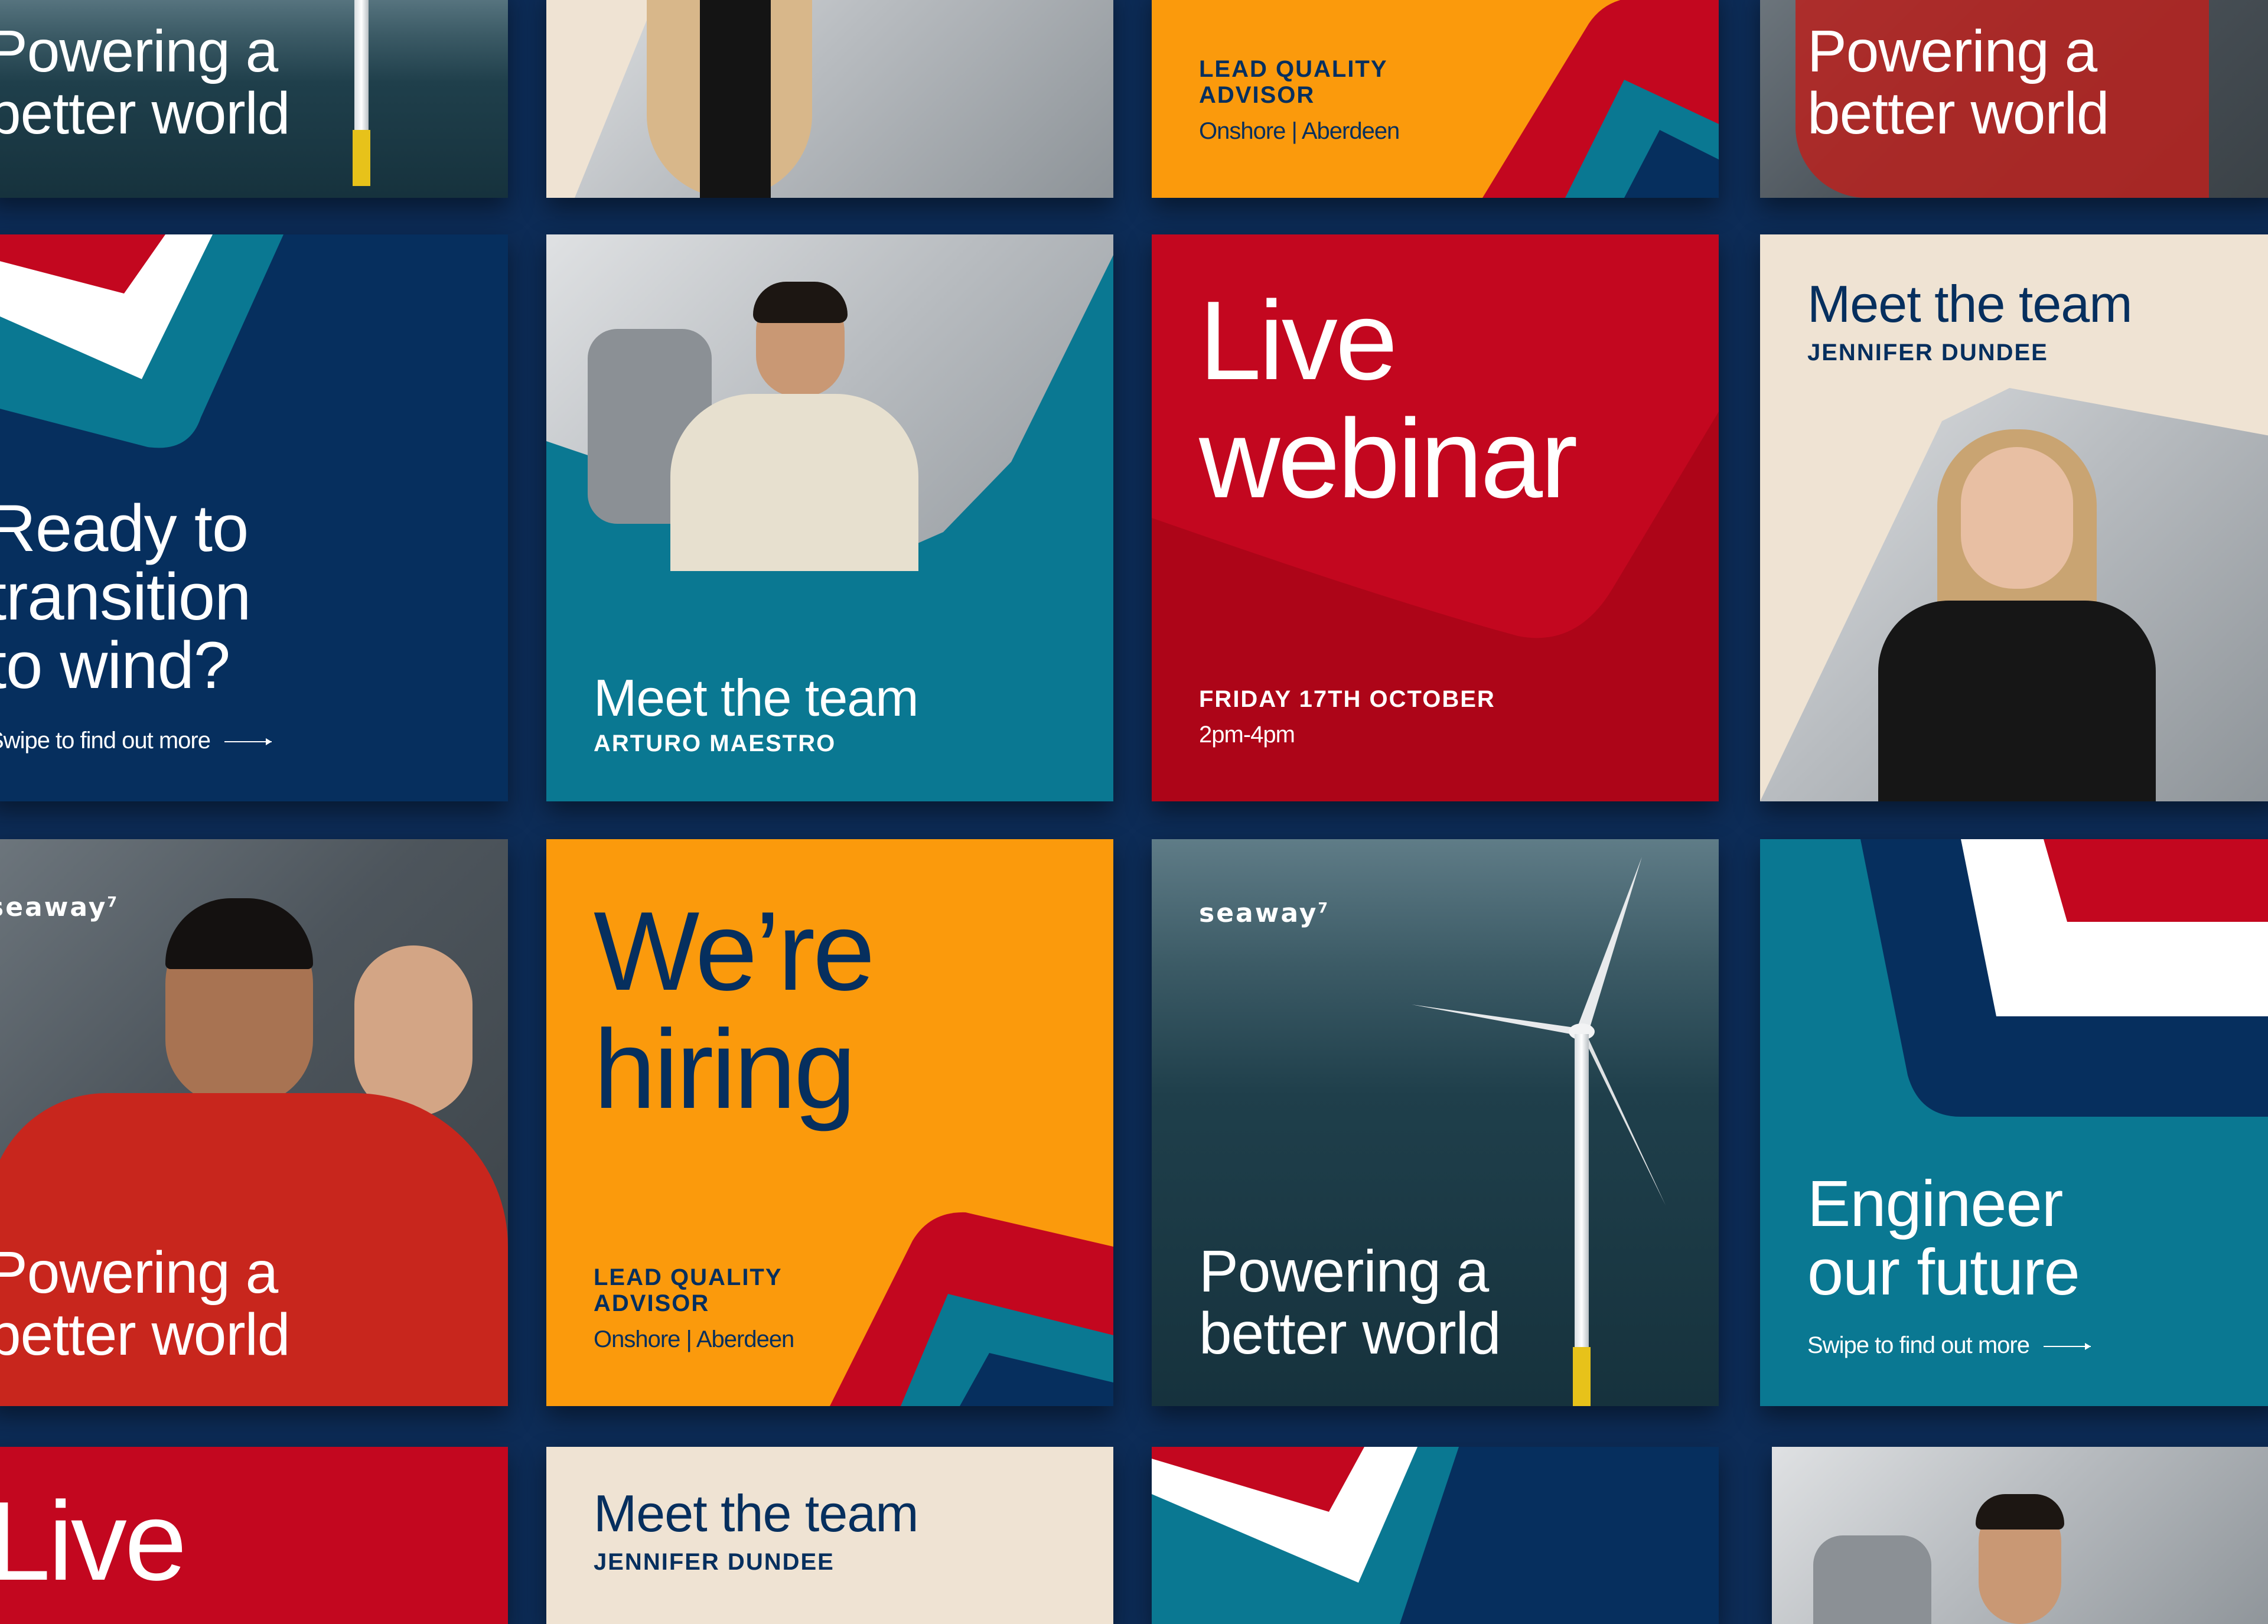 Image resolution: width=2268 pixels, height=1624 pixels. Describe the element at coordinates (1435, 99) in the screenshot. I see `tile-r1c3: LEAD QUALITY ADVISOR Onshore | Aberdeen` at that location.